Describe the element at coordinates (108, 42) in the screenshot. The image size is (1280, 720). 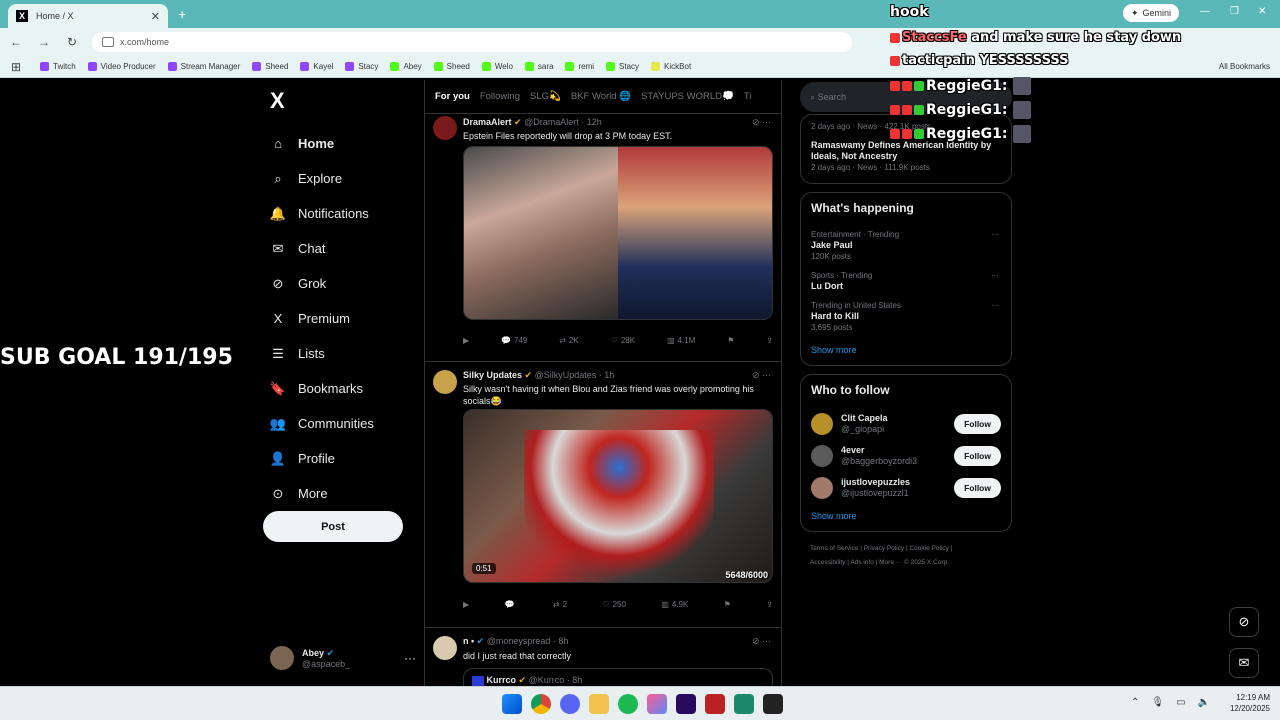
I see `site-info-icon` at that location.